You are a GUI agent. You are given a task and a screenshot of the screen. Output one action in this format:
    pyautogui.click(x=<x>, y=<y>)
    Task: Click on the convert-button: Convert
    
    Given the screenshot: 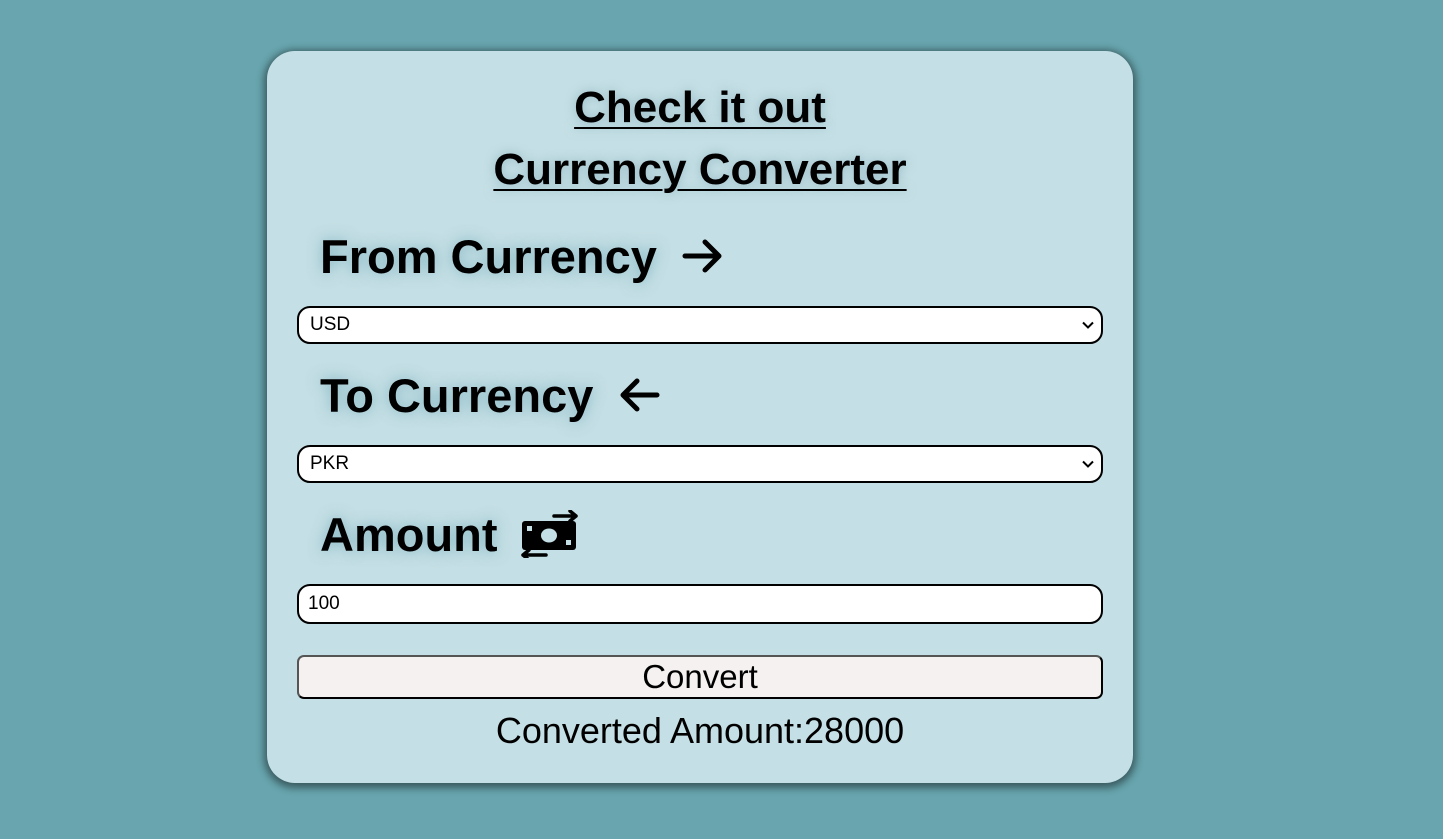 What is the action you would take?
    pyautogui.click(x=700, y=677)
    